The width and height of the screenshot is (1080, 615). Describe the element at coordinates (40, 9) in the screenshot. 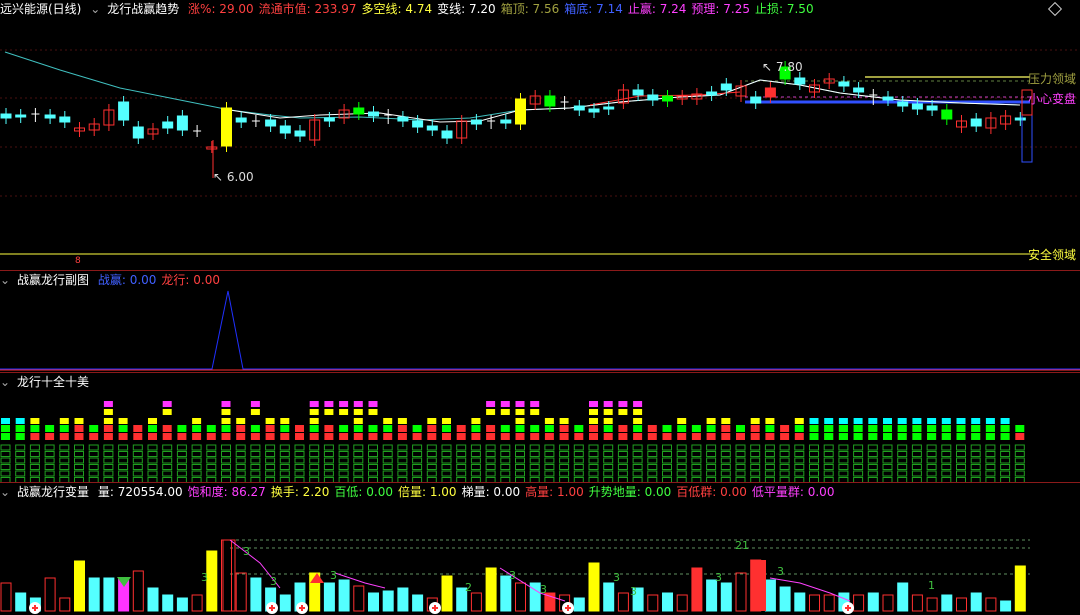

I see `stock-name: 远兴能源(日线)` at that location.